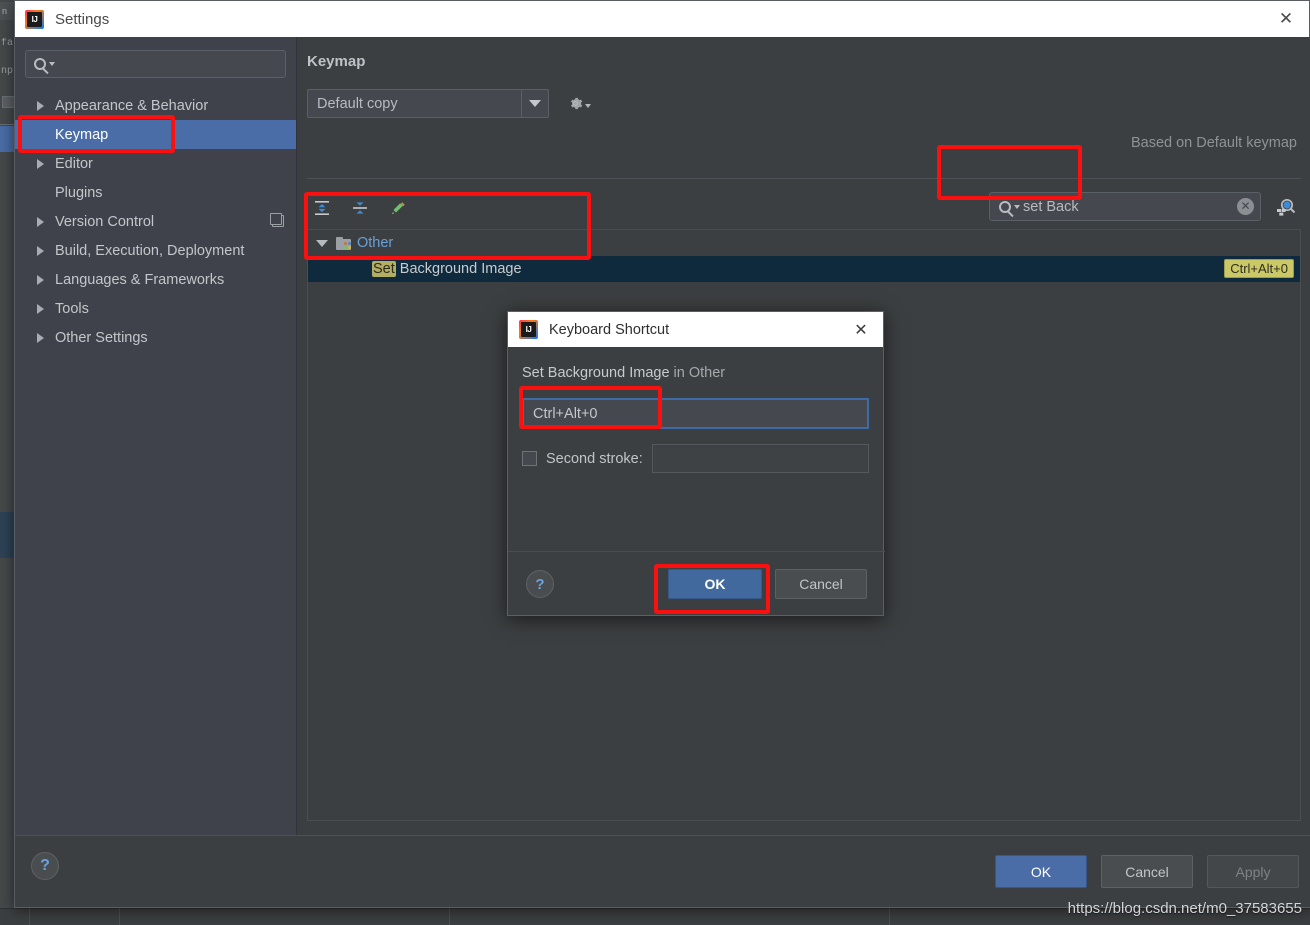 This screenshot has width=1310, height=925. I want to click on sidebar-item-version-control: Version Control, so click(155, 221).